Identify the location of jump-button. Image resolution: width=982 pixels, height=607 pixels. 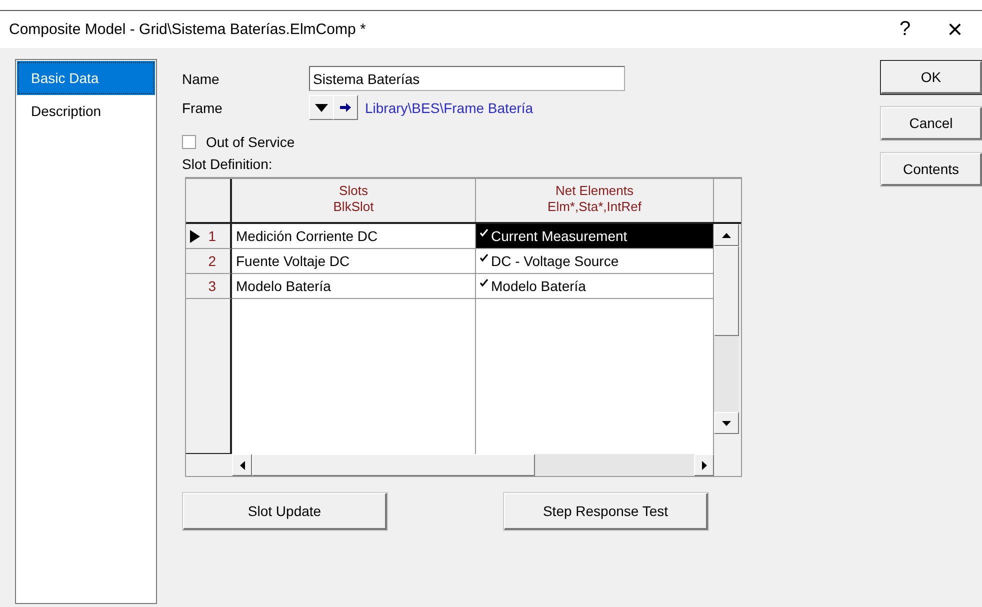
(345, 107).